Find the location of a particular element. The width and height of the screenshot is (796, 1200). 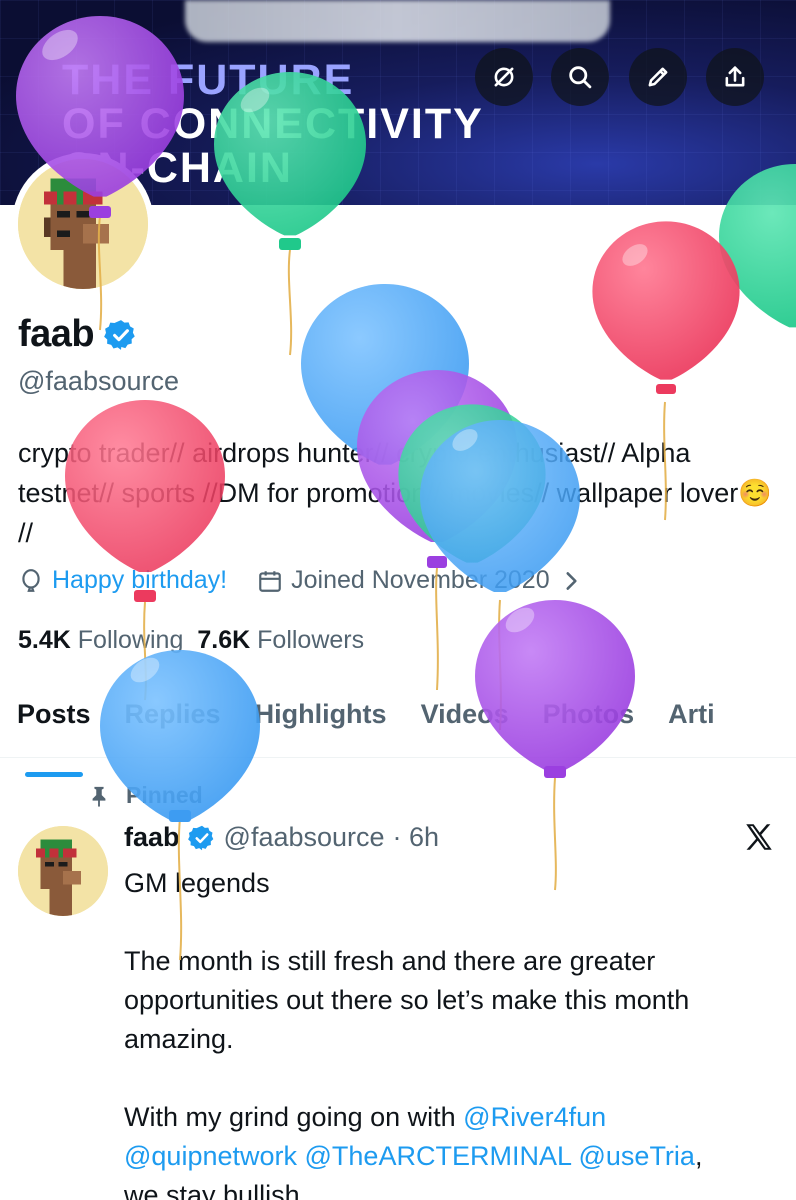

birthday-link: Happy birthday! is located at coordinates (139, 580).